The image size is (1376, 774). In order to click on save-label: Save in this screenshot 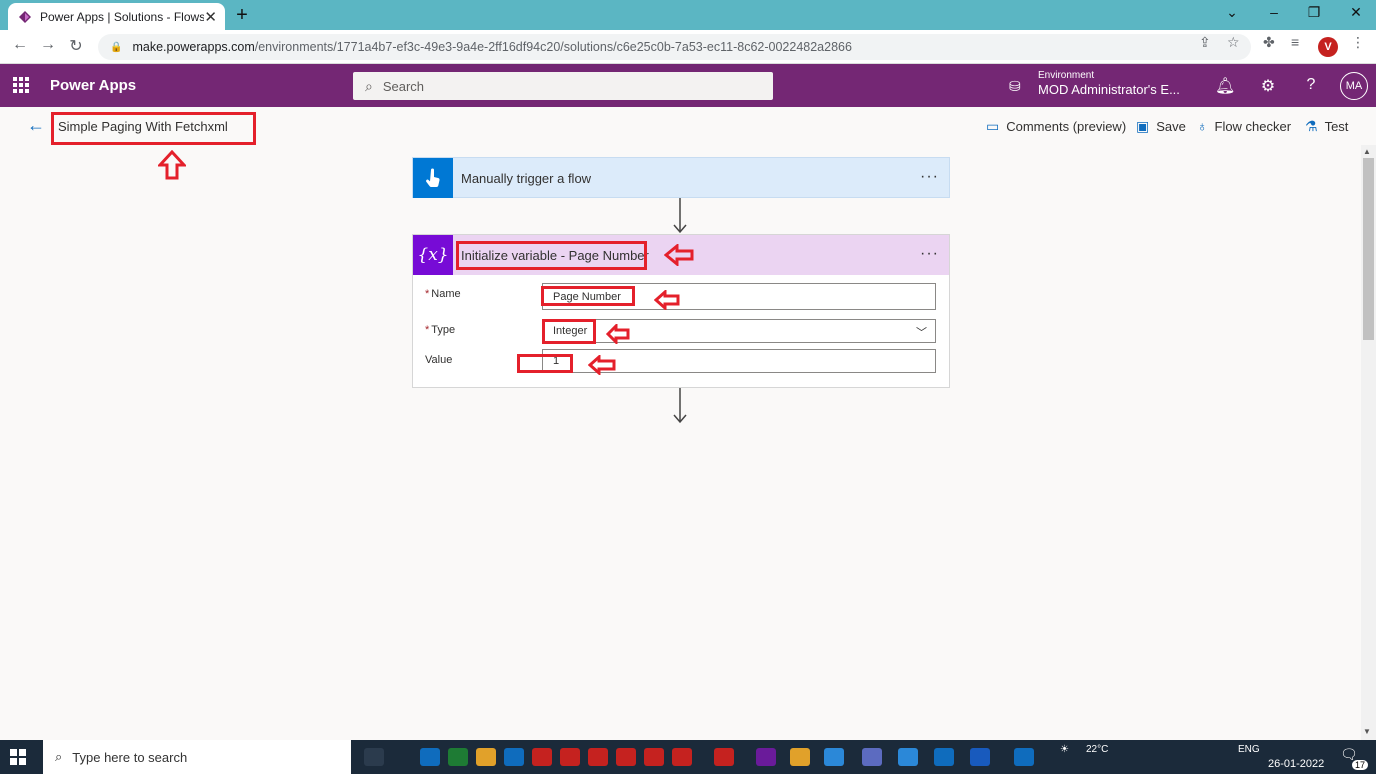, I will do `click(1171, 126)`.